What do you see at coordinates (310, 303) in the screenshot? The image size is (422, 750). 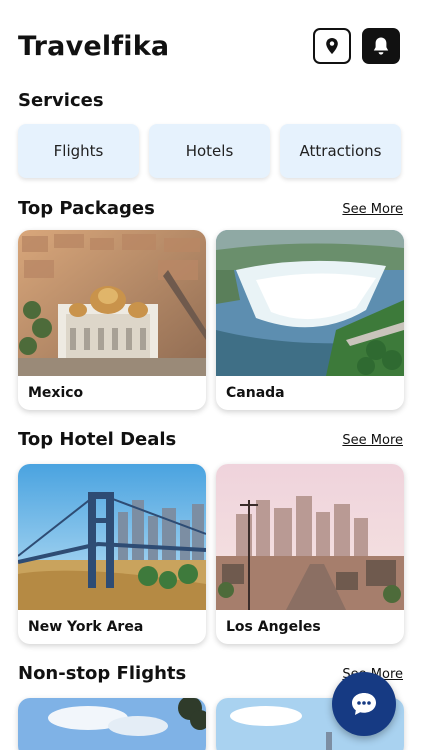 I see `canada-photo` at bounding box center [310, 303].